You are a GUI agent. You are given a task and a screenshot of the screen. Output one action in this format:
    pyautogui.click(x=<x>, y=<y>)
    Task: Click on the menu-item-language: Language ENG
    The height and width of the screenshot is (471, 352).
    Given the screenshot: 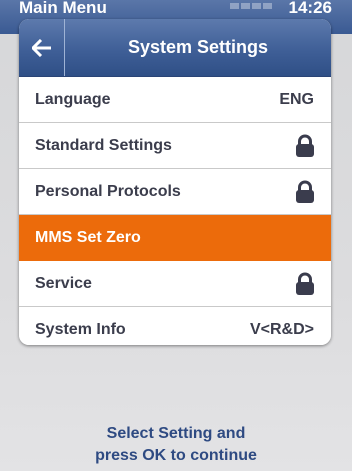 What is the action you would take?
    pyautogui.click(x=175, y=100)
    